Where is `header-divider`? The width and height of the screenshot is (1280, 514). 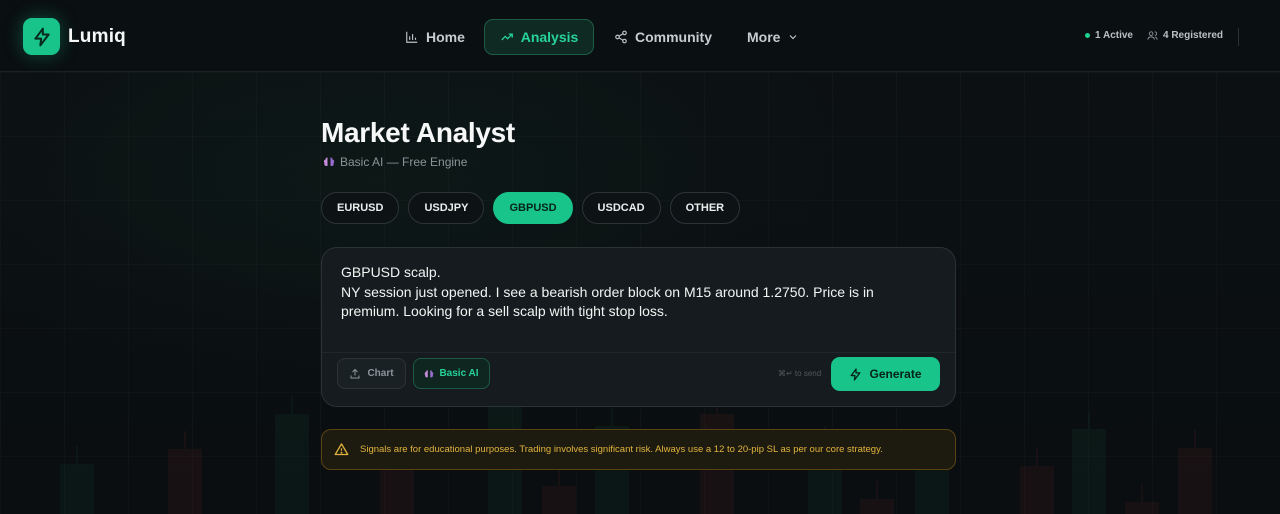 header-divider is located at coordinates (1238, 37).